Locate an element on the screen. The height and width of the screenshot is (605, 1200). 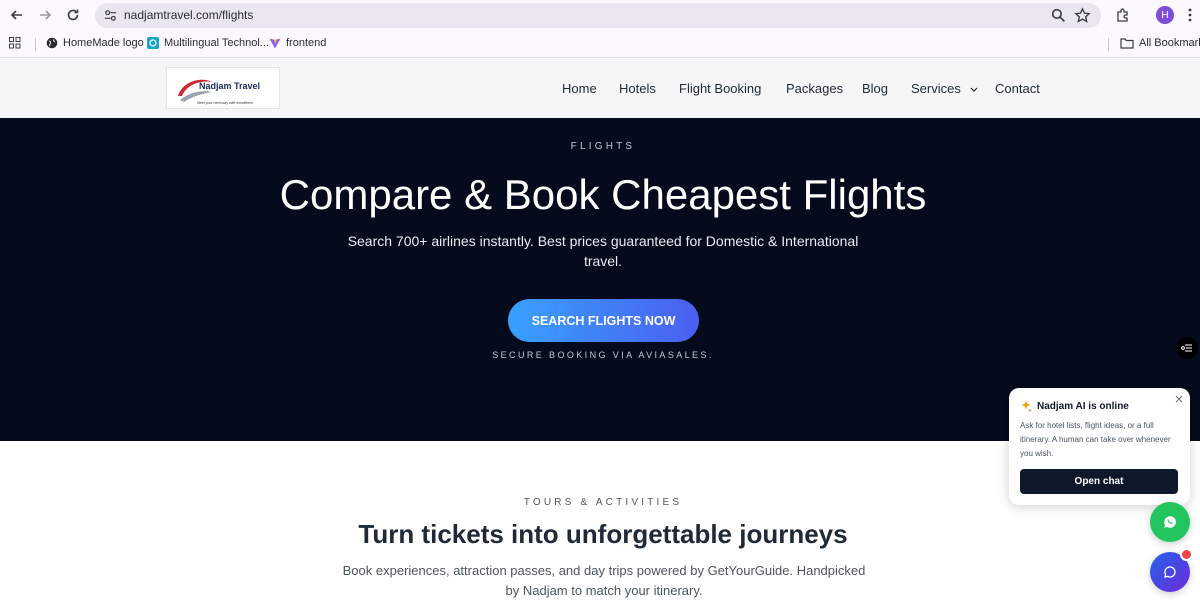
logo-tagline: Meet your necessity with excellence is located at coordinates (225, 103).